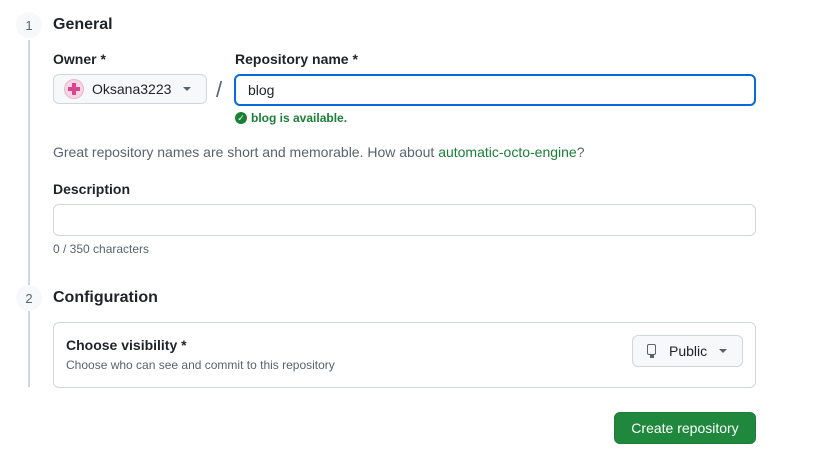 This screenshot has height=468, width=830. Describe the element at coordinates (29, 25) in the screenshot. I see `step-number-general: 1` at that location.